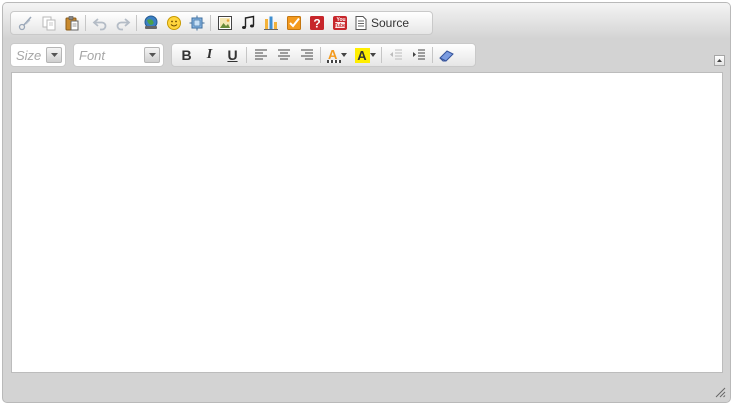 This screenshot has width=735, height=407. I want to click on help-button: ?, so click(316, 23).